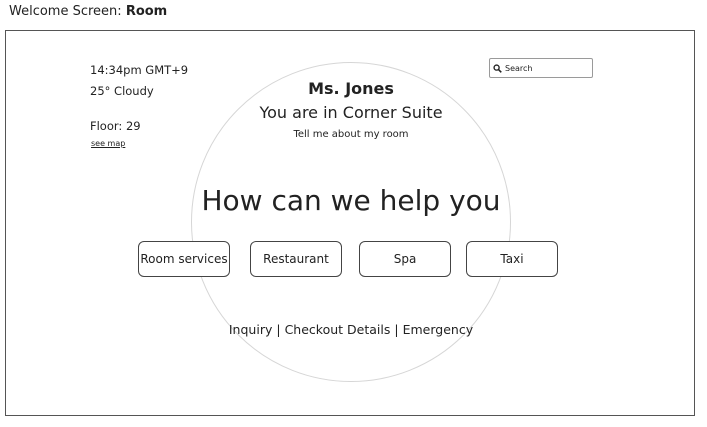 This screenshot has height=427, width=707. I want to click on guest-name: Ms. Jones, so click(351, 88).